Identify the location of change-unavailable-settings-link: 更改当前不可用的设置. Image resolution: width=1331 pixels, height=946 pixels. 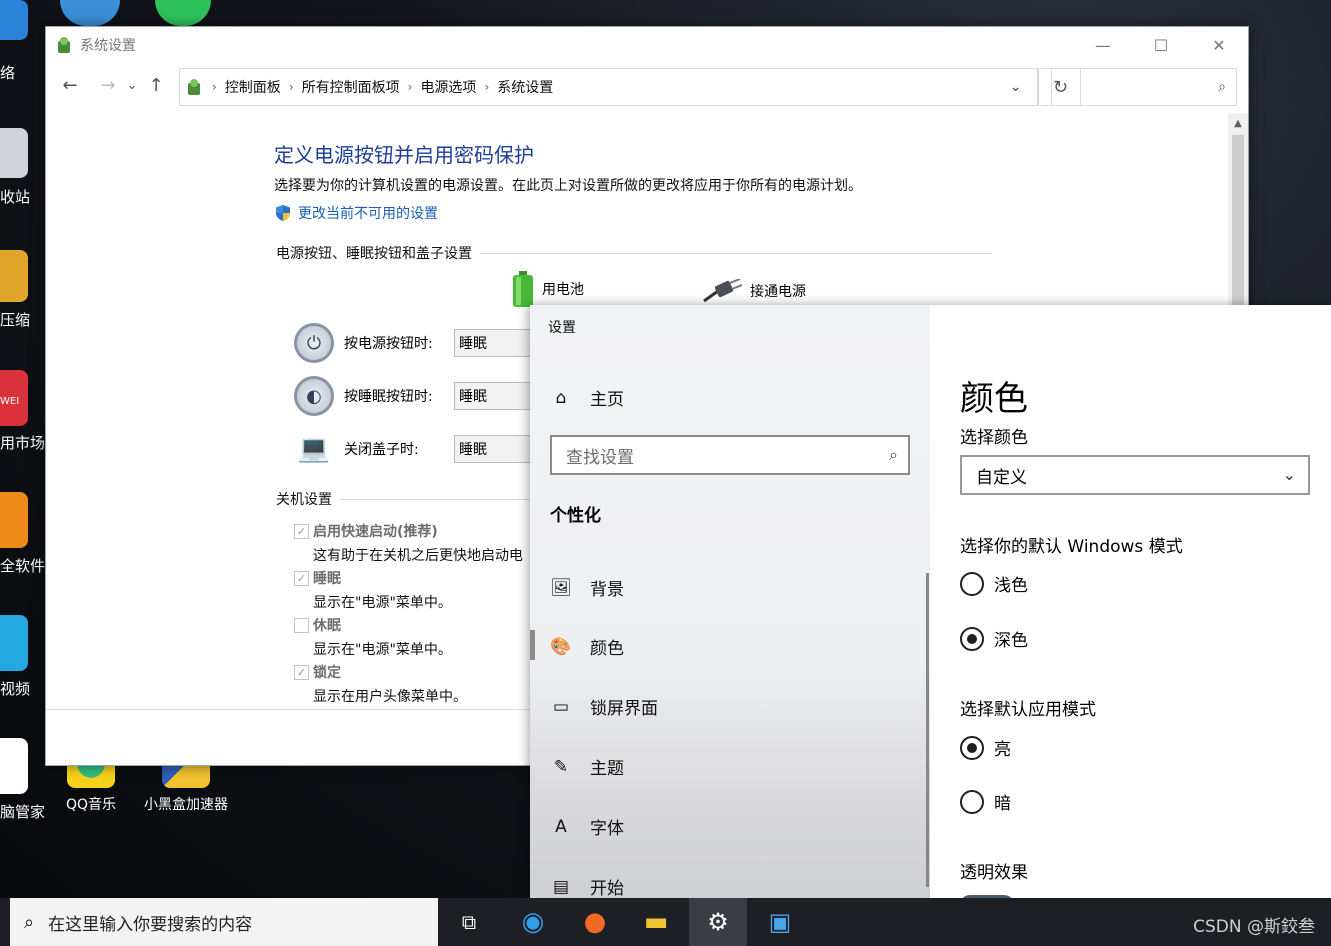
(356, 213).